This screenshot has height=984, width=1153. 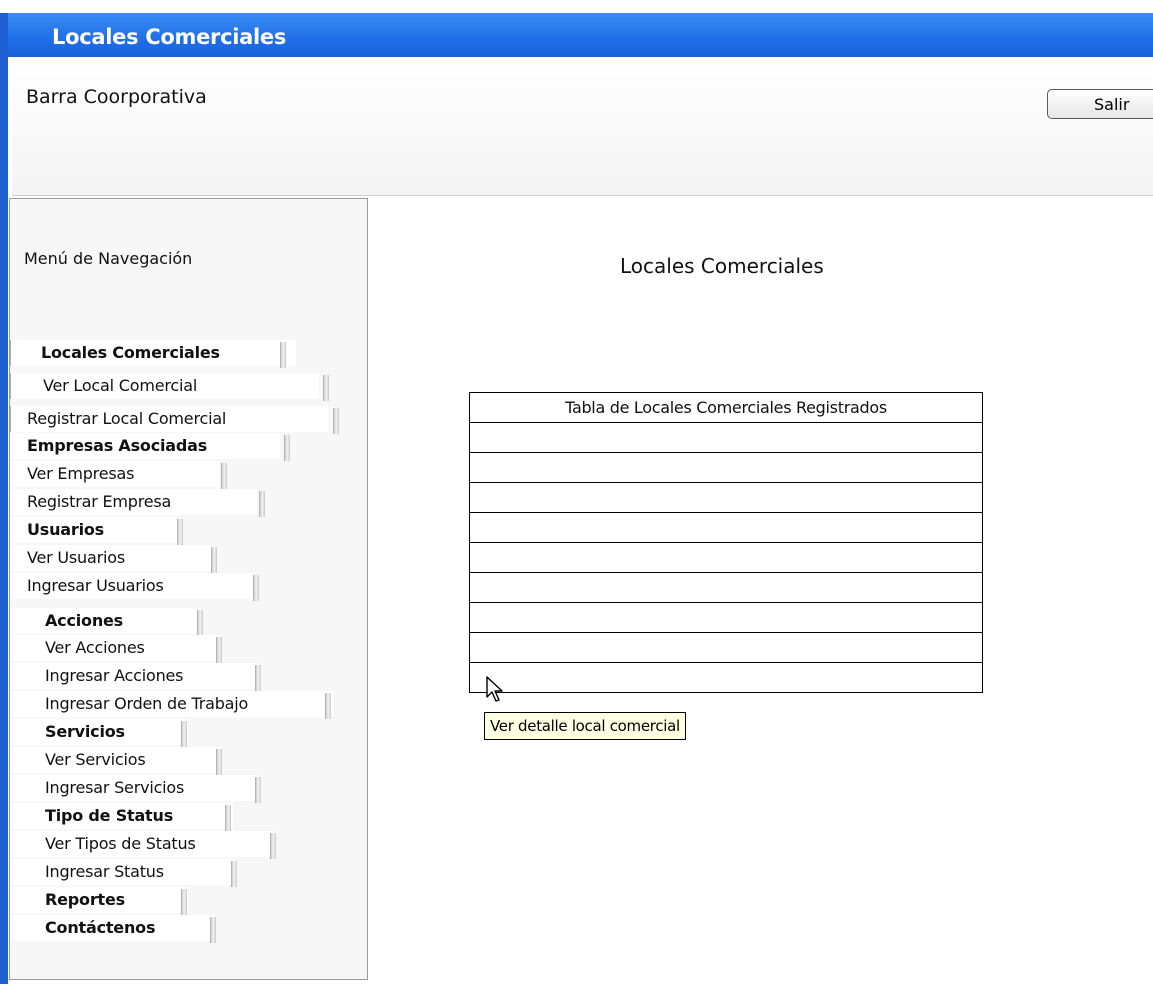 I want to click on locales-table: Tabla de Locales Comerciales Registrados, so click(x=726, y=542).